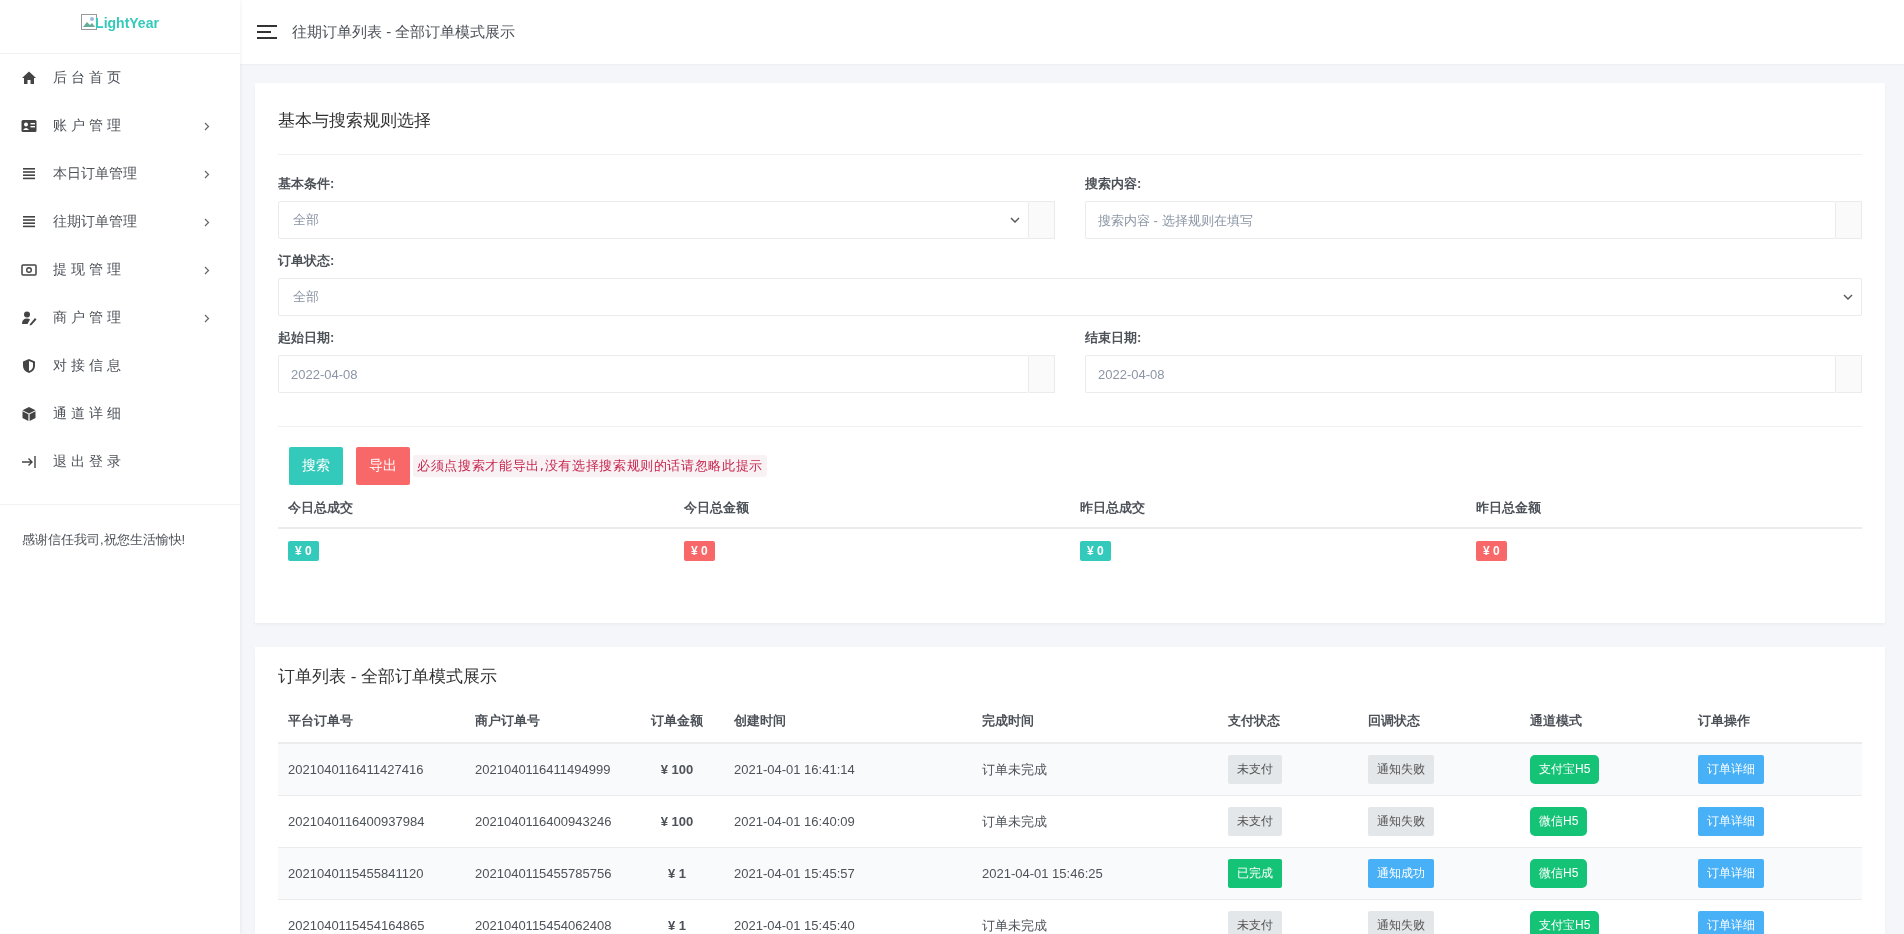 The height and width of the screenshot is (934, 1904). What do you see at coordinates (794, 821) in the screenshot?
I see `table-cell: 2021-04-01 16:40:09` at bounding box center [794, 821].